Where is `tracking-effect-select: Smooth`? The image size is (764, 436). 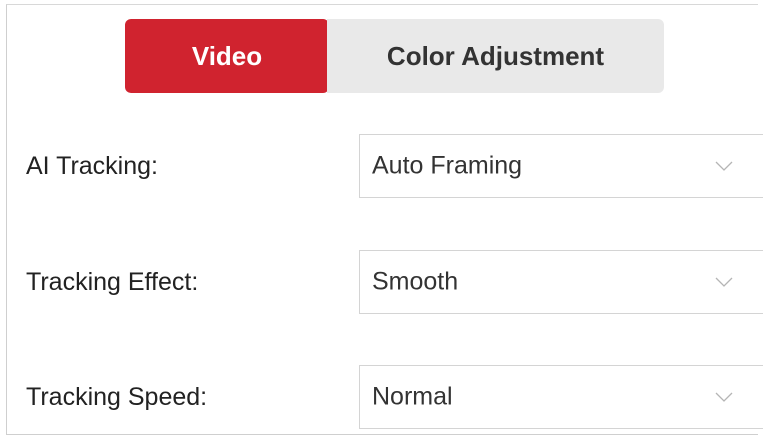 tracking-effect-select: Smooth is located at coordinates (561, 282).